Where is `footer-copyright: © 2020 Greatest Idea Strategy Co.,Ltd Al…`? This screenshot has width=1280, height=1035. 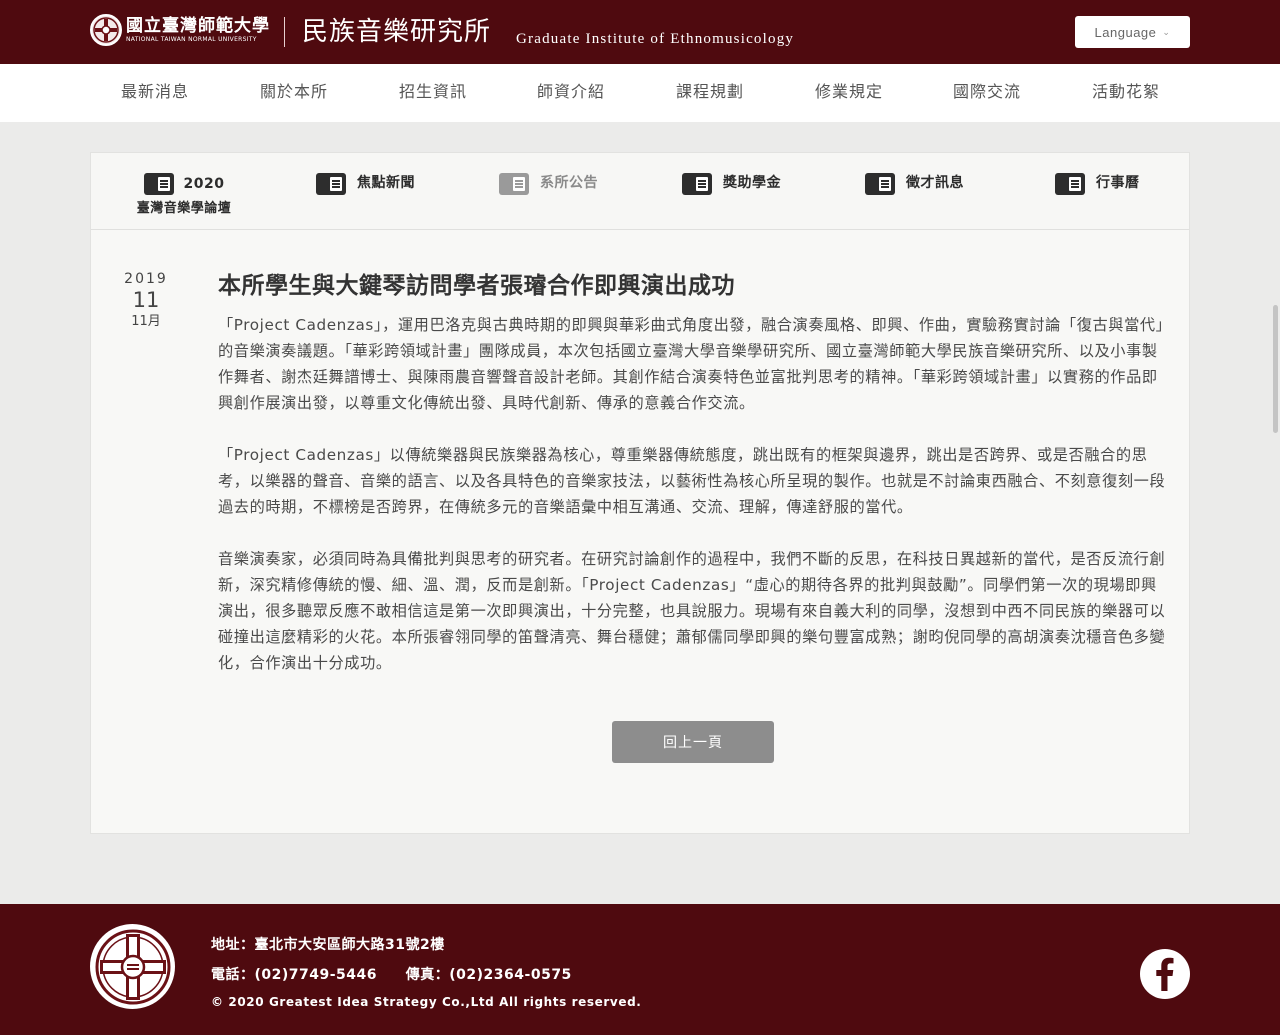
footer-copyright: © 2020 Greatest Idea Strategy Co.,Ltd Al… is located at coordinates (426, 1002).